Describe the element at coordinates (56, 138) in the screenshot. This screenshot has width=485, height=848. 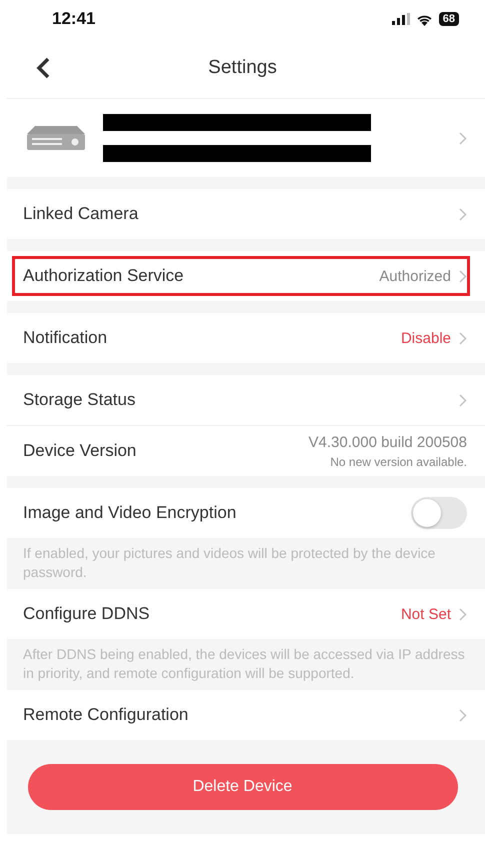
I see `recorder-icon` at that location.